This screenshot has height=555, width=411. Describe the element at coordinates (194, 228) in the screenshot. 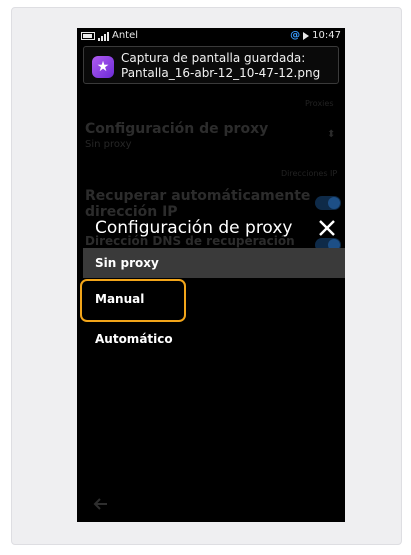

I see `dialog-title: Configuración de proxy` at that location.